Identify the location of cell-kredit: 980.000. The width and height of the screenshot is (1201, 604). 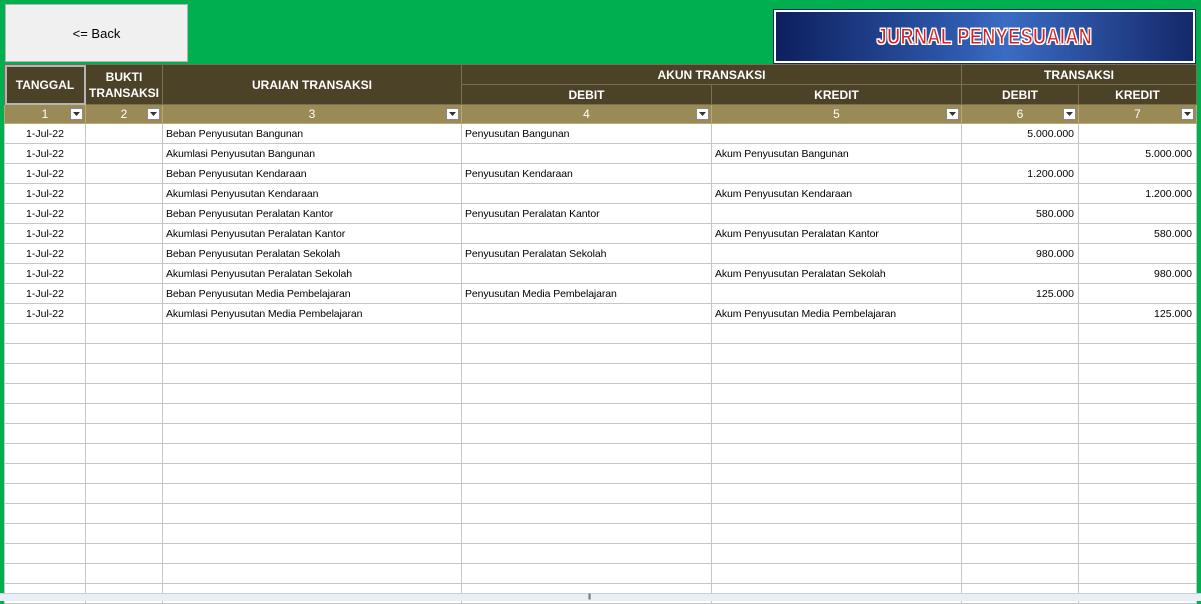
(1137, 273).